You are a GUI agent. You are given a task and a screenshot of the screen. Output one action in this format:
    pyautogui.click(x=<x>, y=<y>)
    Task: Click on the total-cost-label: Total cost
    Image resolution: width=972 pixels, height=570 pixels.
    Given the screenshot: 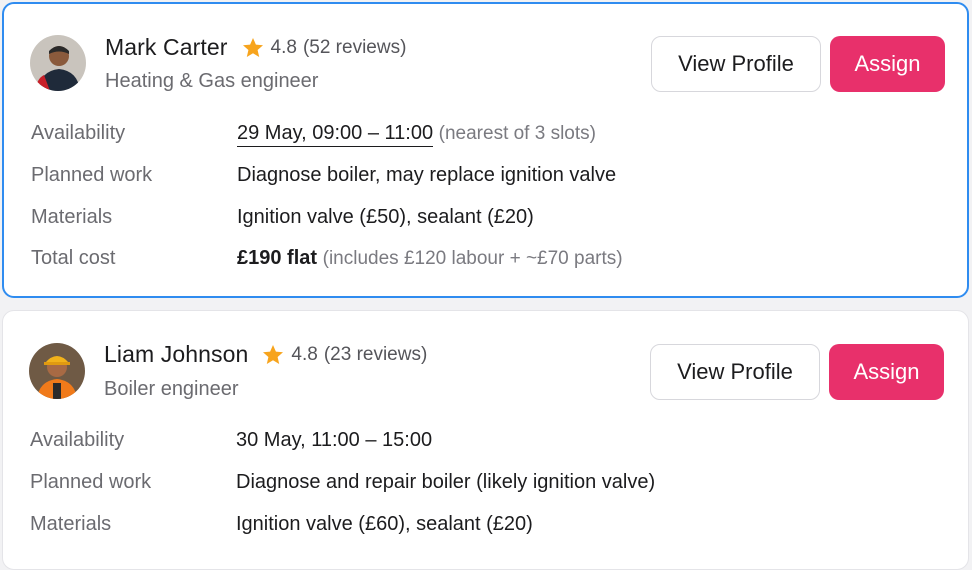 What is the action you would take?
    pyautogui.click(x=73, y=258)
    